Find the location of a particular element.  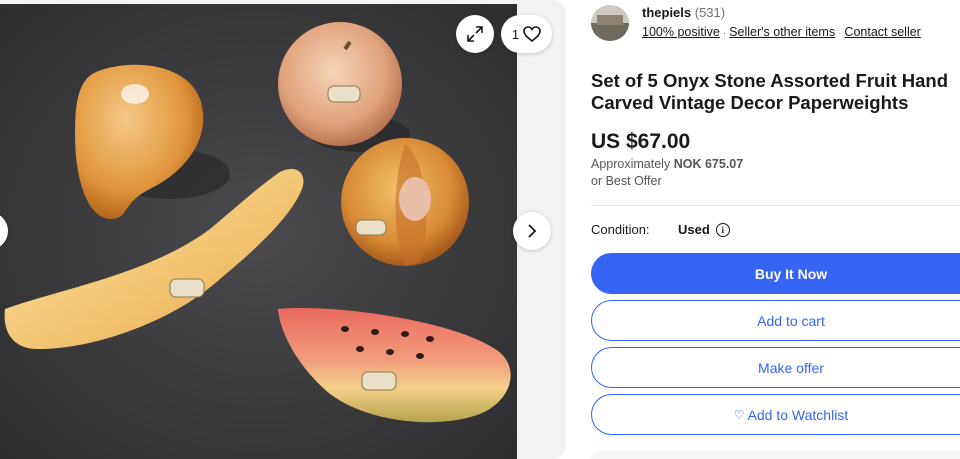

panel-bottom-edge is located at coordinates (775, 455).